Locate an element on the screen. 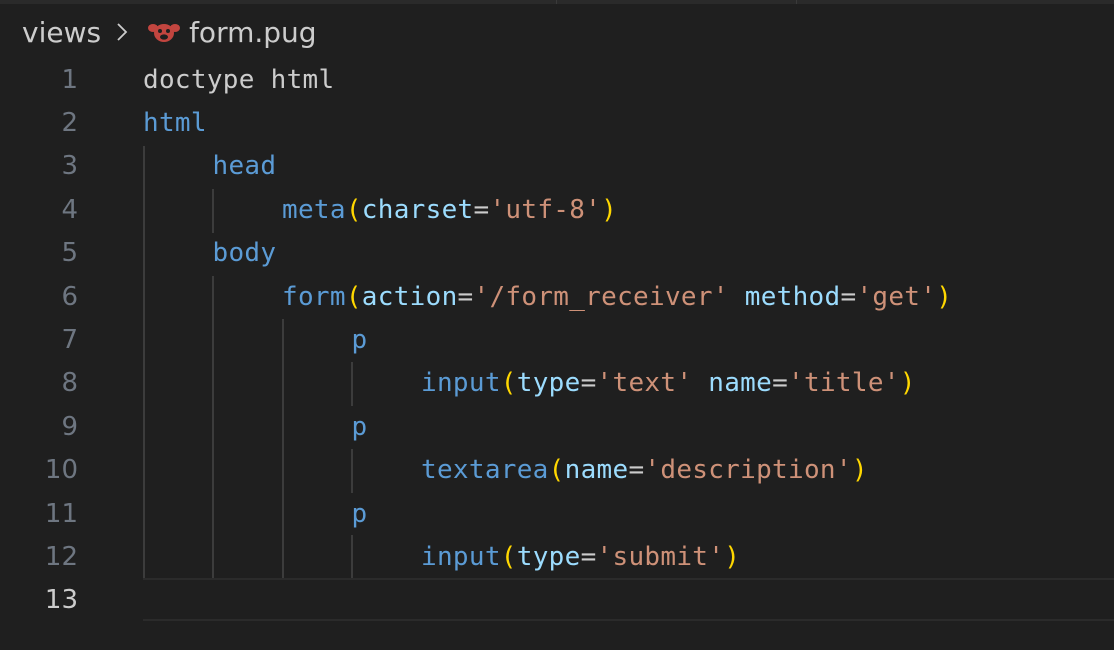  line-number: 4 is located at coordinates (69, 209).